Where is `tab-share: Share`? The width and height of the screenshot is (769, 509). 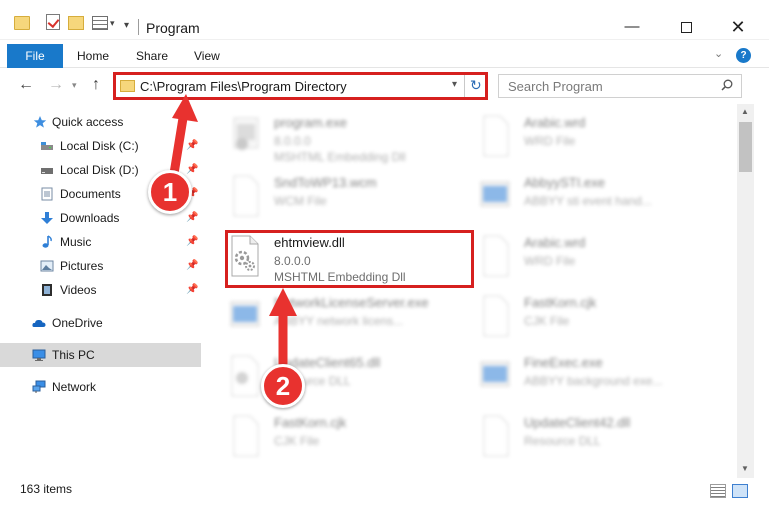
tab-share: Share is located at coordinates (152, 56).